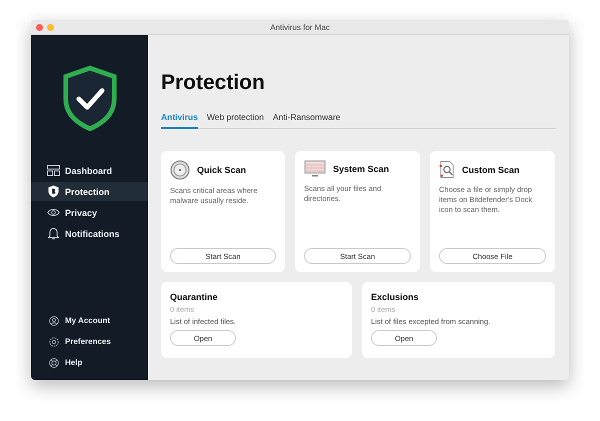 The image size is (600, 421). I want to click on card-title: Custom Scan, so click(491, 169).